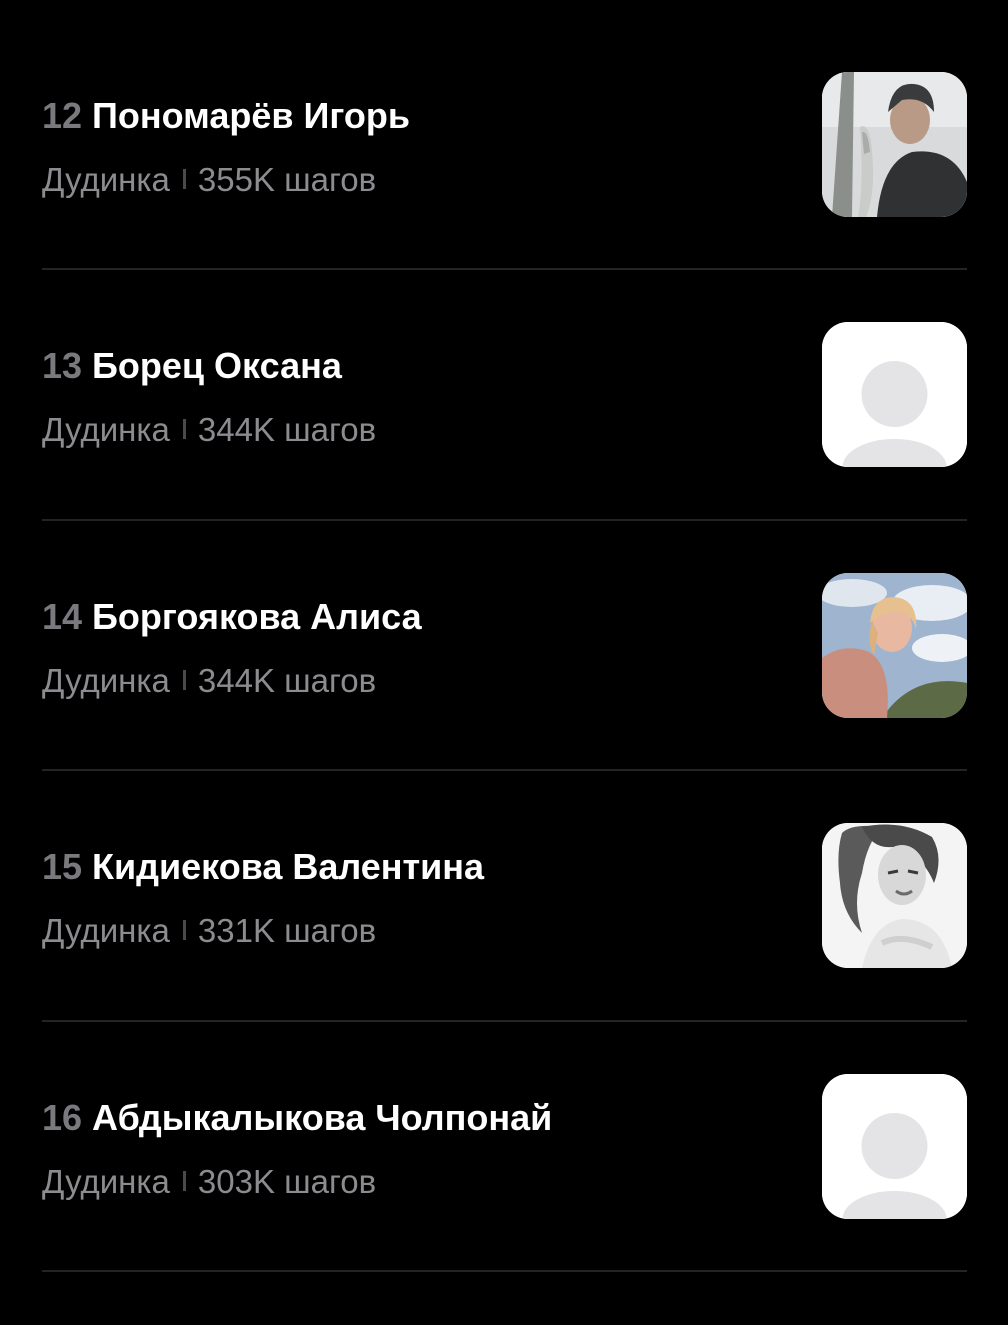  Describe the element at coordinates (287, 1181) in the screenshot. I see `steps-count: 303K шагов` at that location.